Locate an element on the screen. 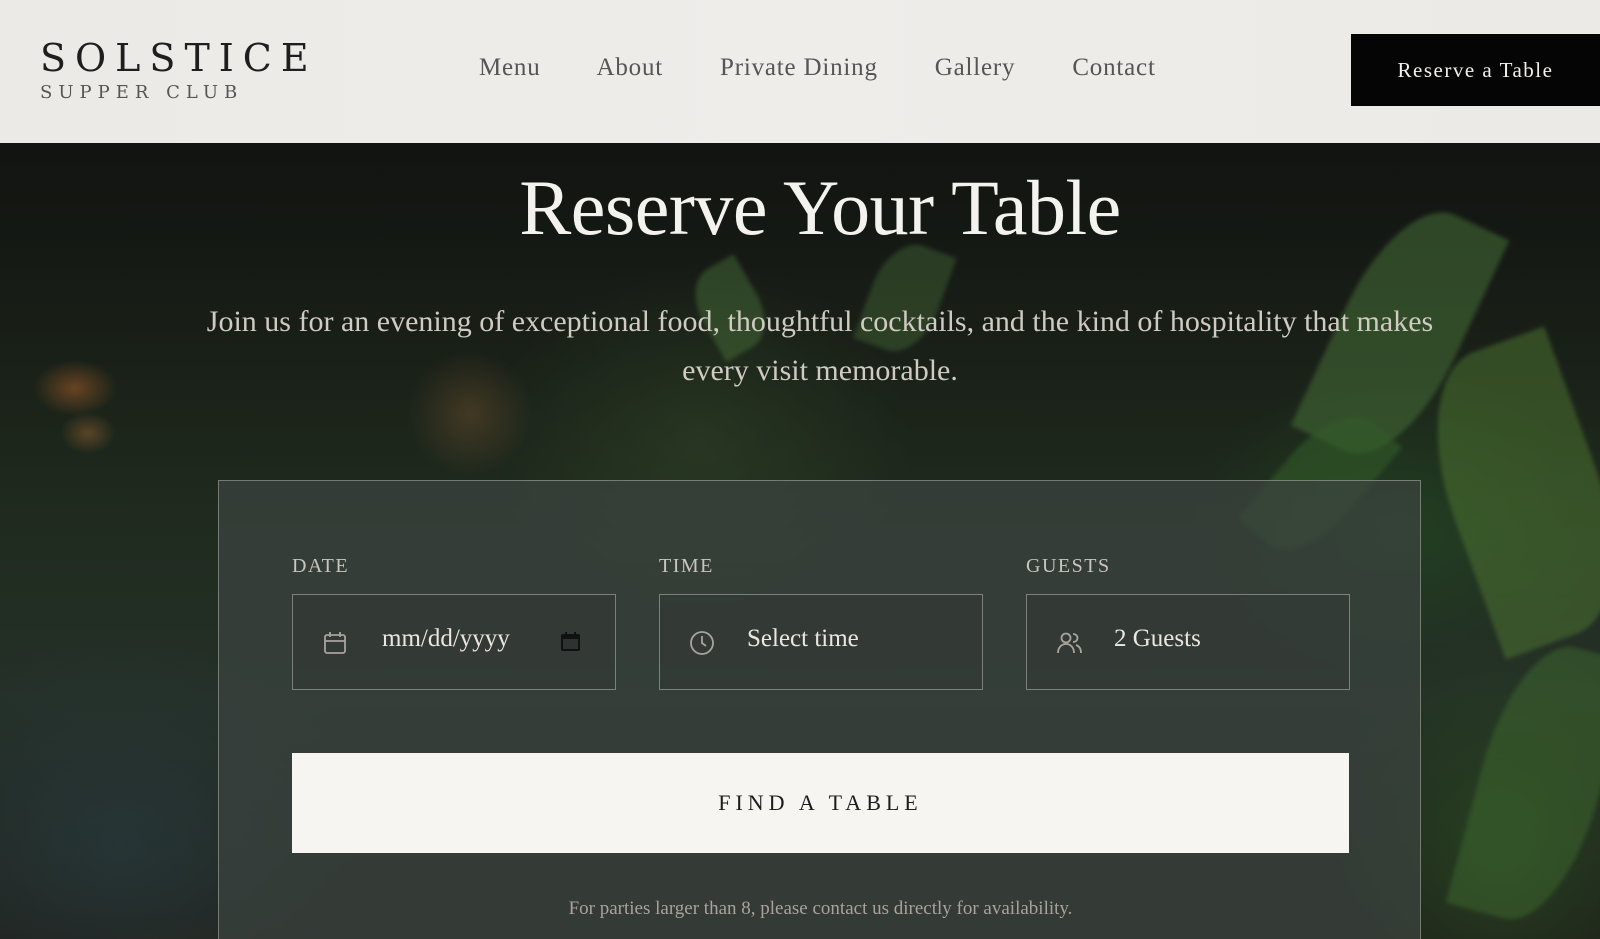 The width and height of the screenshot is (1600, 939). nav-link-private-dining: Private Dining is located at coordinates (799, 68).